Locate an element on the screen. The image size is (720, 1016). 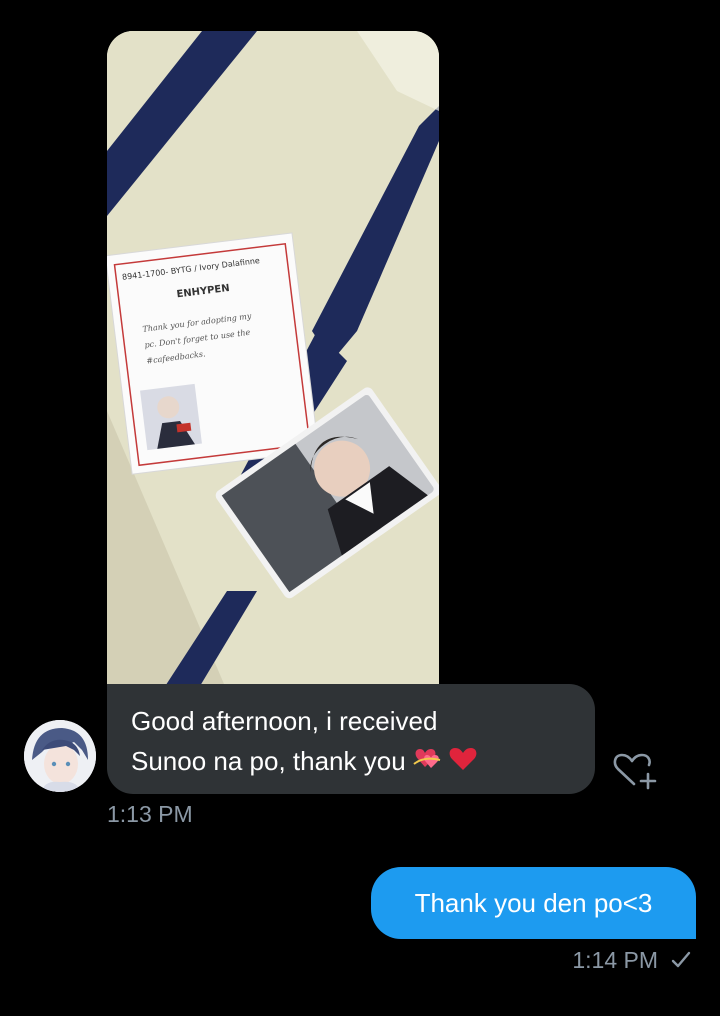
received-message-line-2-wrap: Sunoo na po, thank you is located at coordinates (351, 762).